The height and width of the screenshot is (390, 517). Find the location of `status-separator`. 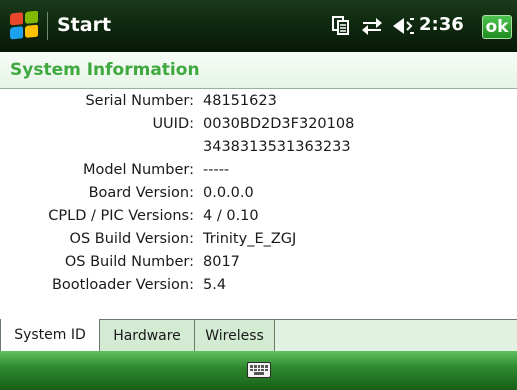

status-separator is located at coordinates (47, 26).